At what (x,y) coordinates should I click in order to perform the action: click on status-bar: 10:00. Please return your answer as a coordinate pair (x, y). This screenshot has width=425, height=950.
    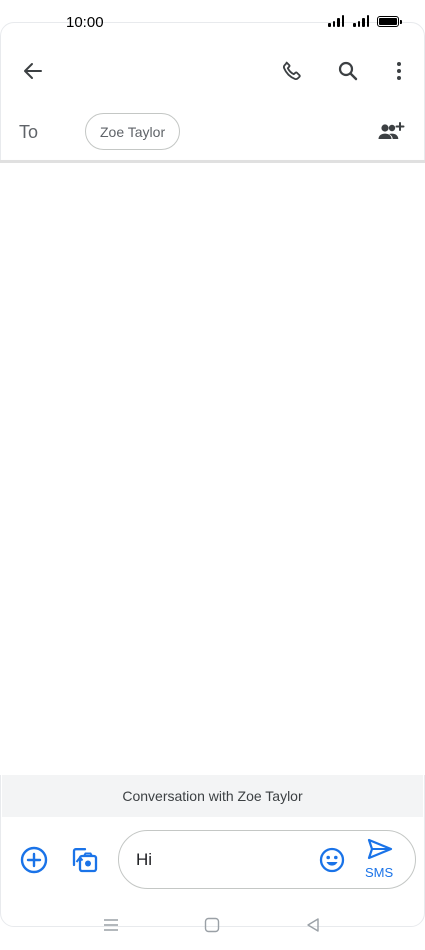
    Looking at the image, I should click on (212, 22).